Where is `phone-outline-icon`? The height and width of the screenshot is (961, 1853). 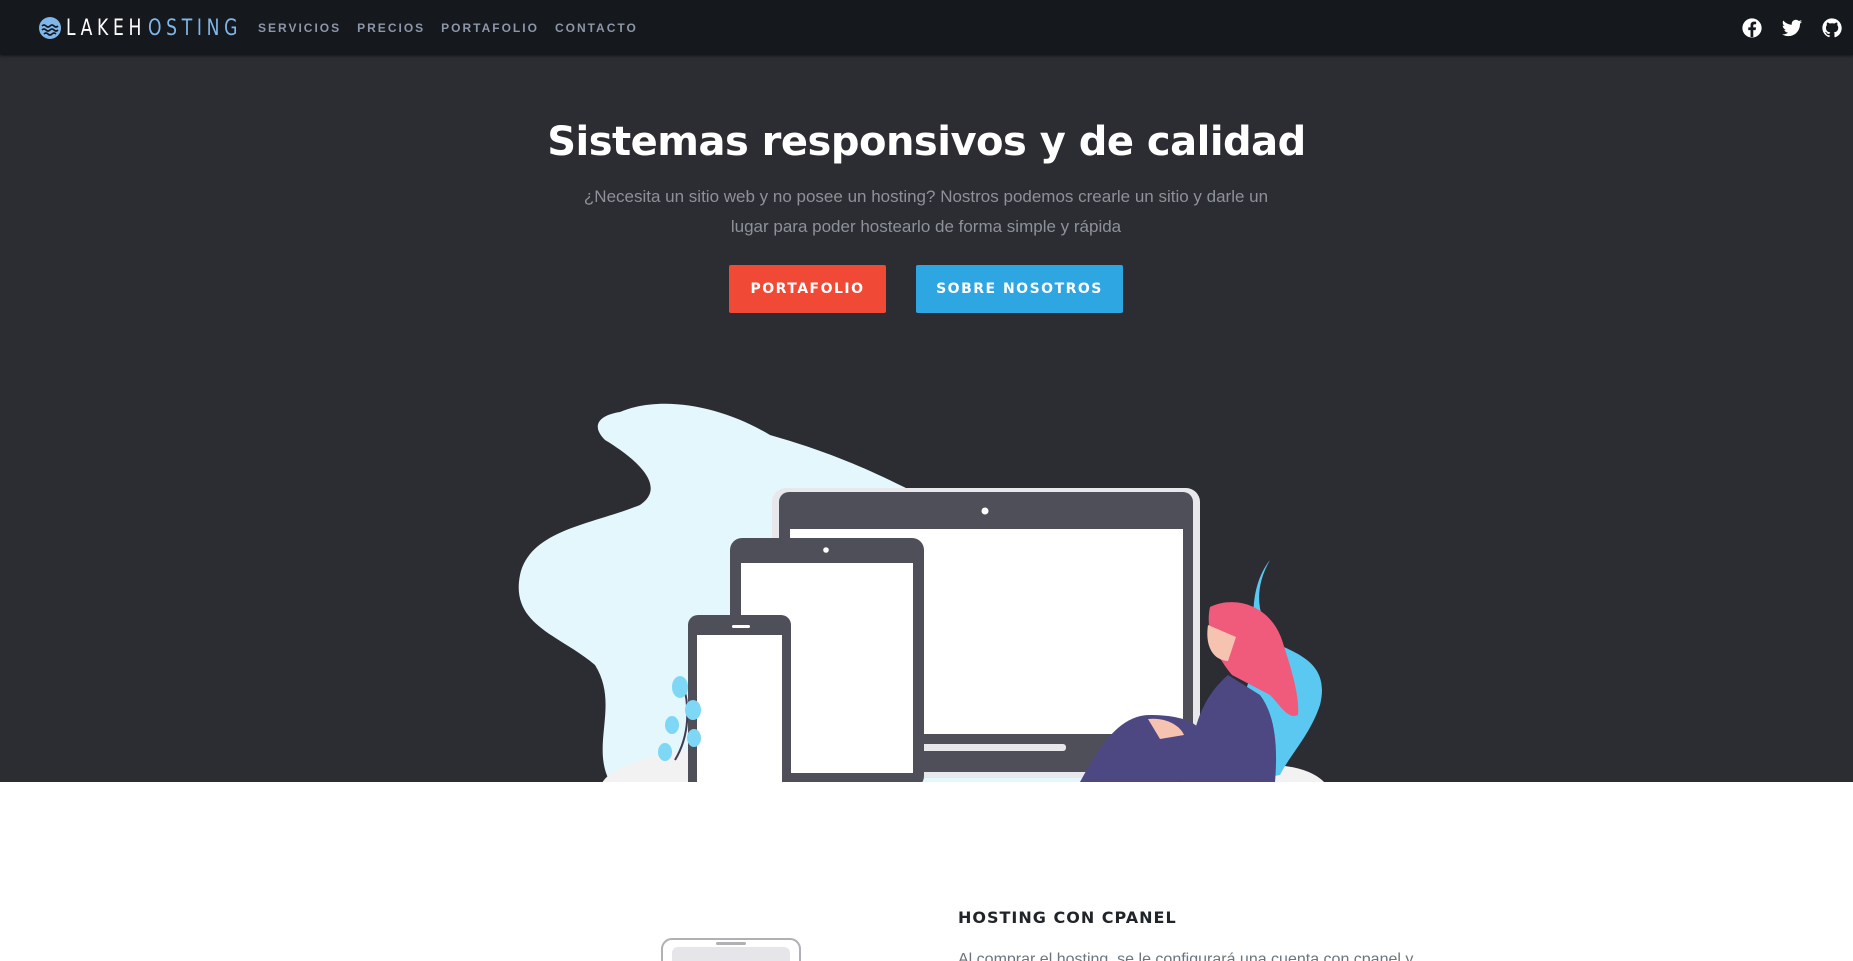 phone-outline-icon is located at coordinates (731, 949).